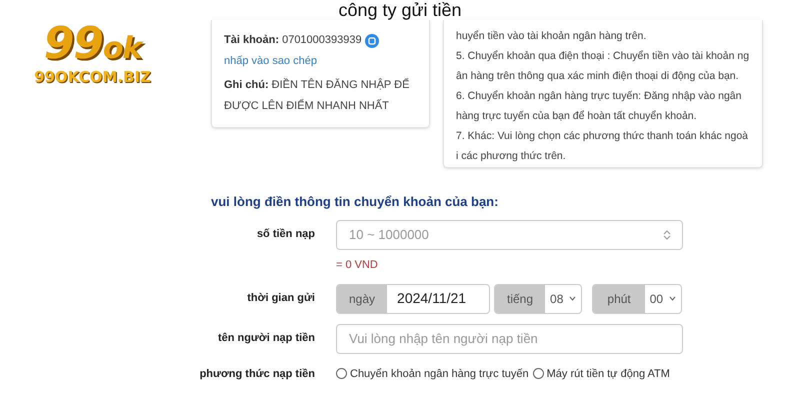 Image resolution: width=800 pixels, height=400 pixels. Describe the element at coordinates (608, 374) in the screenshot. I see `radio-label: Máy rút tiền tự động ATM` at that location.